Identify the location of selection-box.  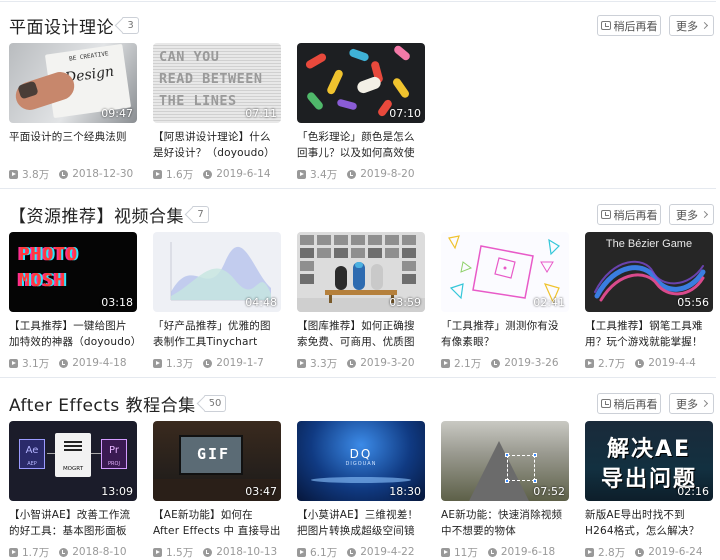
(521, 468).